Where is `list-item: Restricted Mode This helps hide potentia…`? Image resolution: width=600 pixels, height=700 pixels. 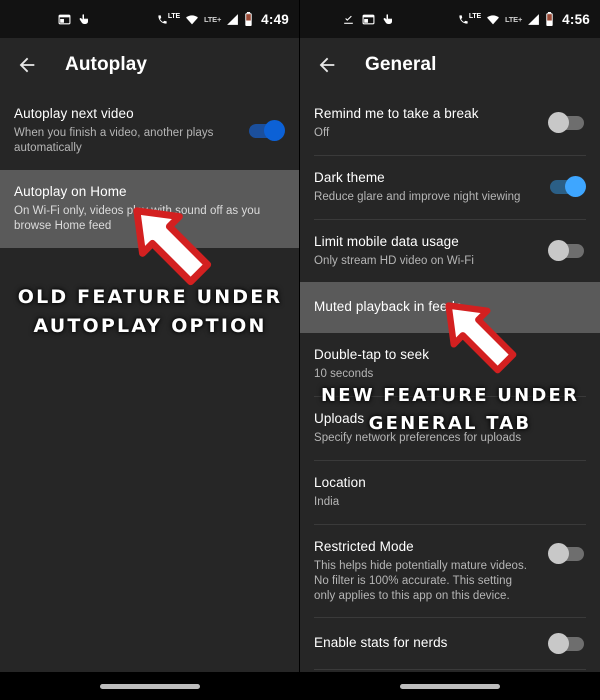
list-item: Restricted Mode This helps hide potentia… is located at coordinates (450, 571).